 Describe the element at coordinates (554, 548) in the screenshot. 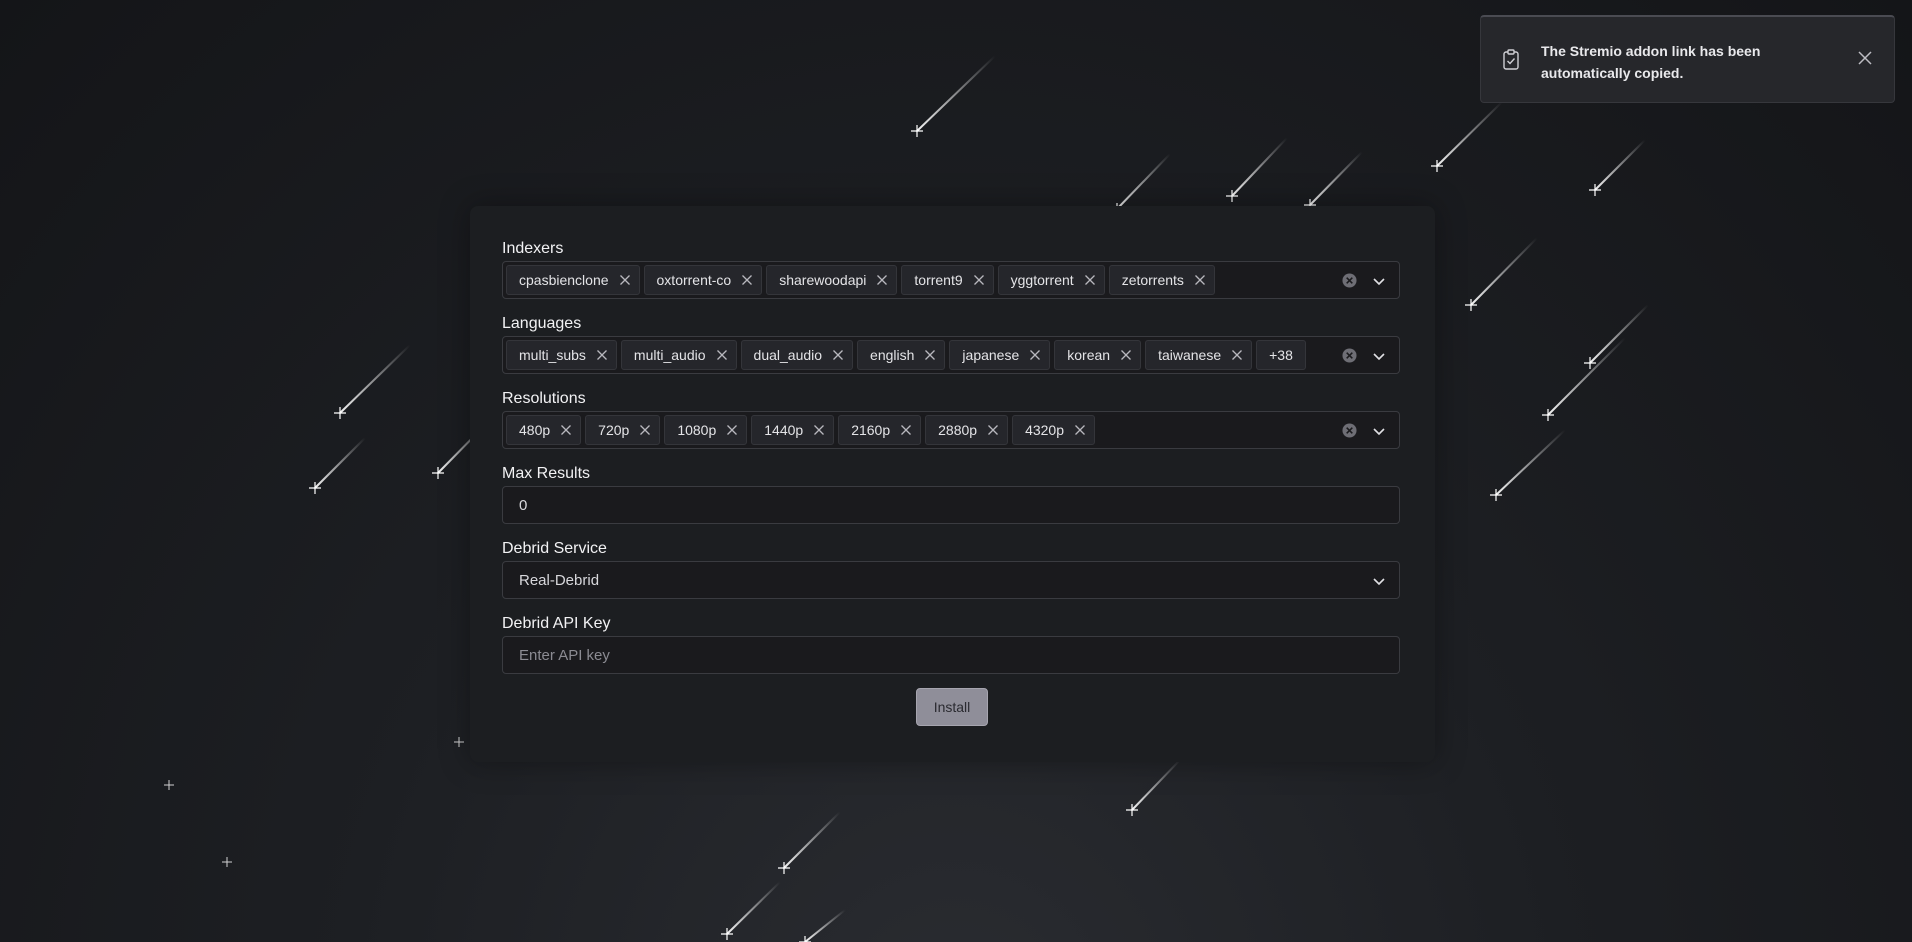

I see `debrid-service-label: Debrid Service` at that location.